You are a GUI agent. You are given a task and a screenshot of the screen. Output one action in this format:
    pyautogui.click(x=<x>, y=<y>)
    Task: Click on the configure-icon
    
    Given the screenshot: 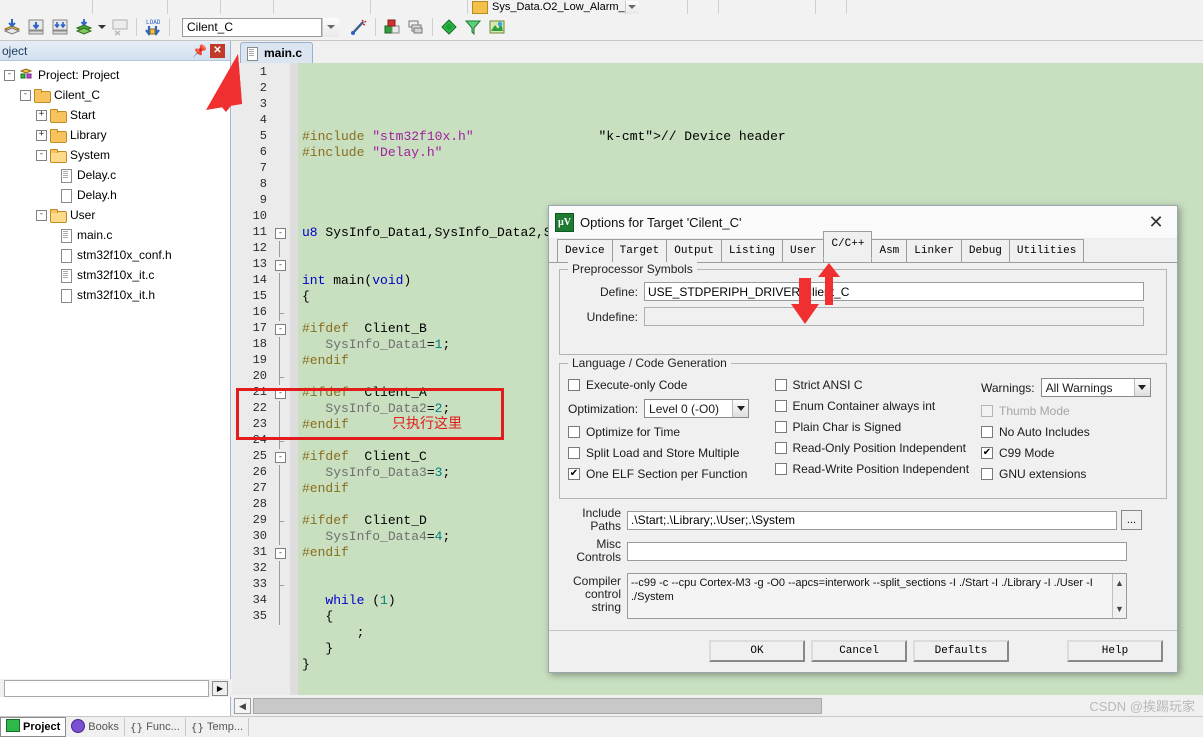 What is the action you would take?
    pyautogui.click(x=449, y=27)
    